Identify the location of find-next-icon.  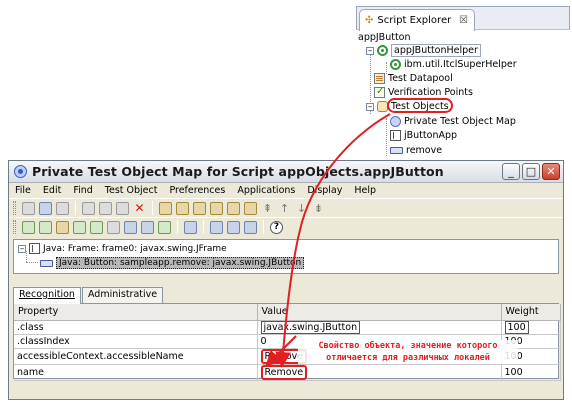
(182, 208).